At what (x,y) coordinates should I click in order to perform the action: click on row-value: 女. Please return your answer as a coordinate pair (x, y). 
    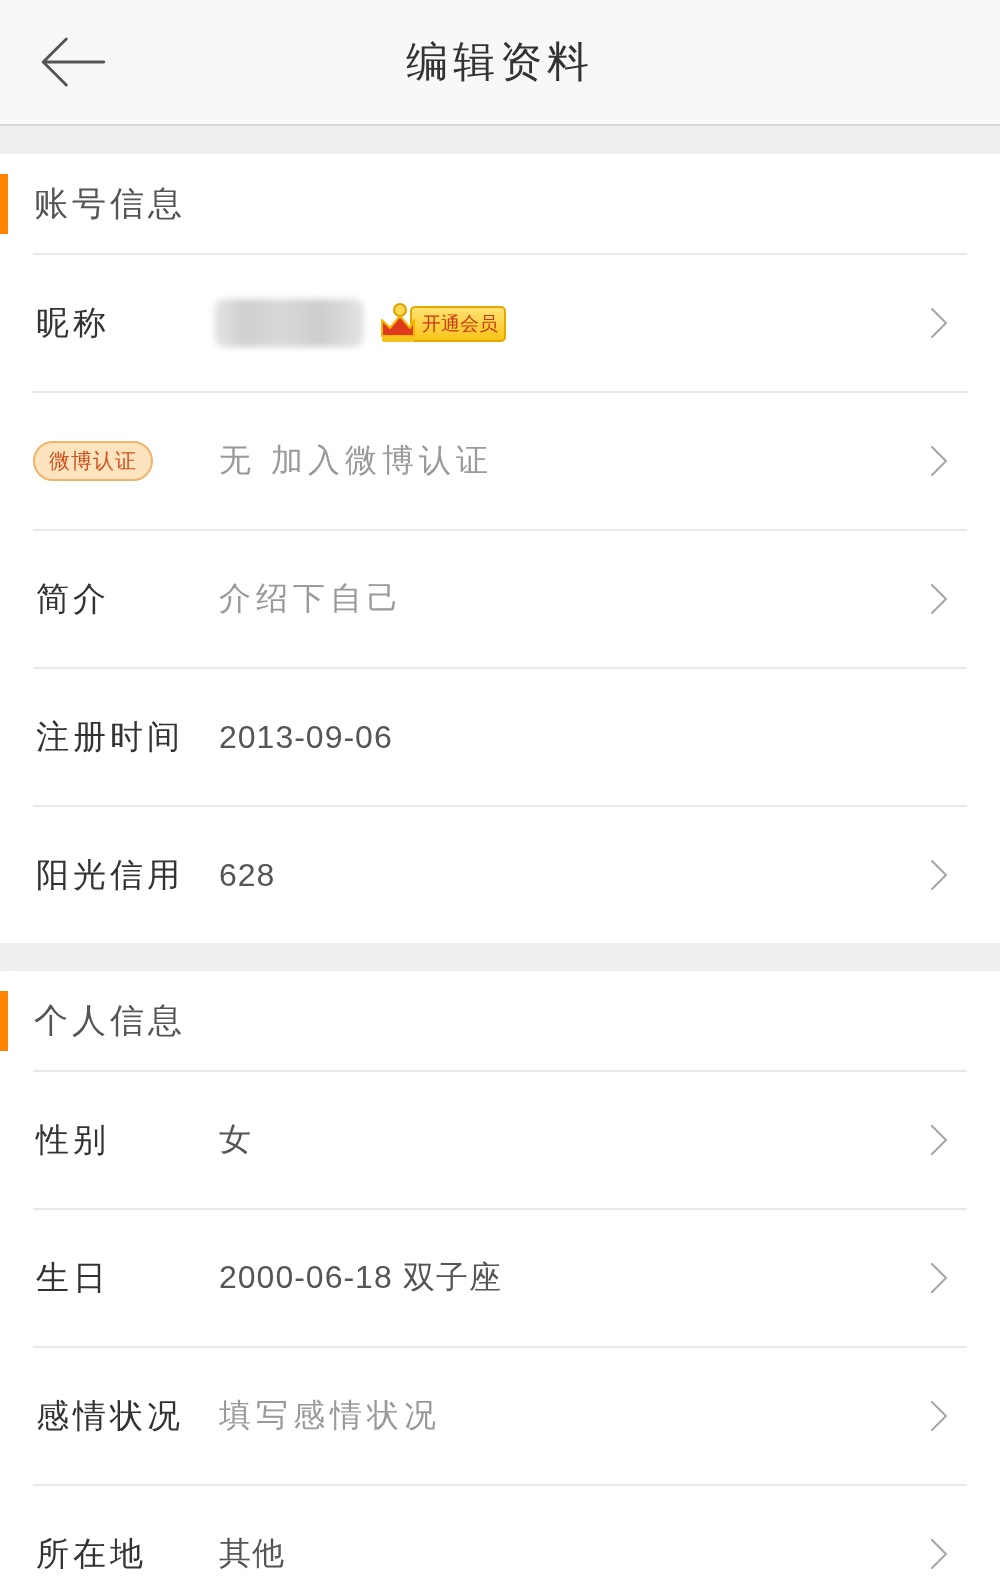
    Looking at the image, I should click on (235, 1139).